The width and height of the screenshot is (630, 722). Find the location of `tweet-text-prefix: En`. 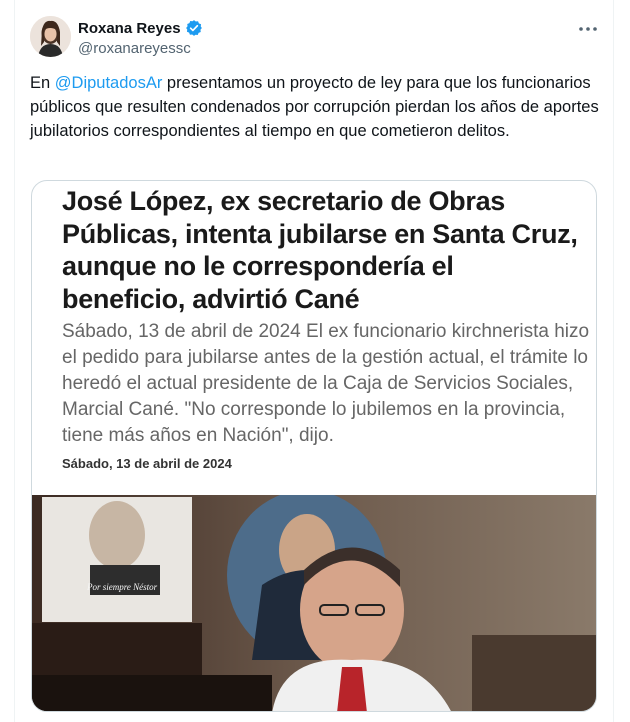

tweet-text-prefix: En is located at coordinates (42, 83).